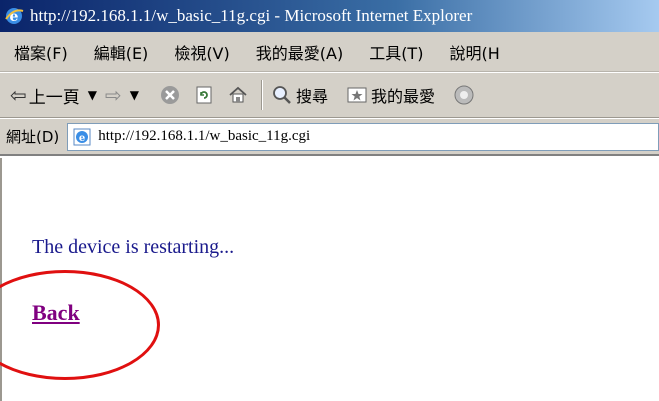  What do you see at coordinates (204, 136) in the screenshot?
I see `address-url: http://192.168.1.1/w_basic_11g.cgi` at bounding box center [204, 136].